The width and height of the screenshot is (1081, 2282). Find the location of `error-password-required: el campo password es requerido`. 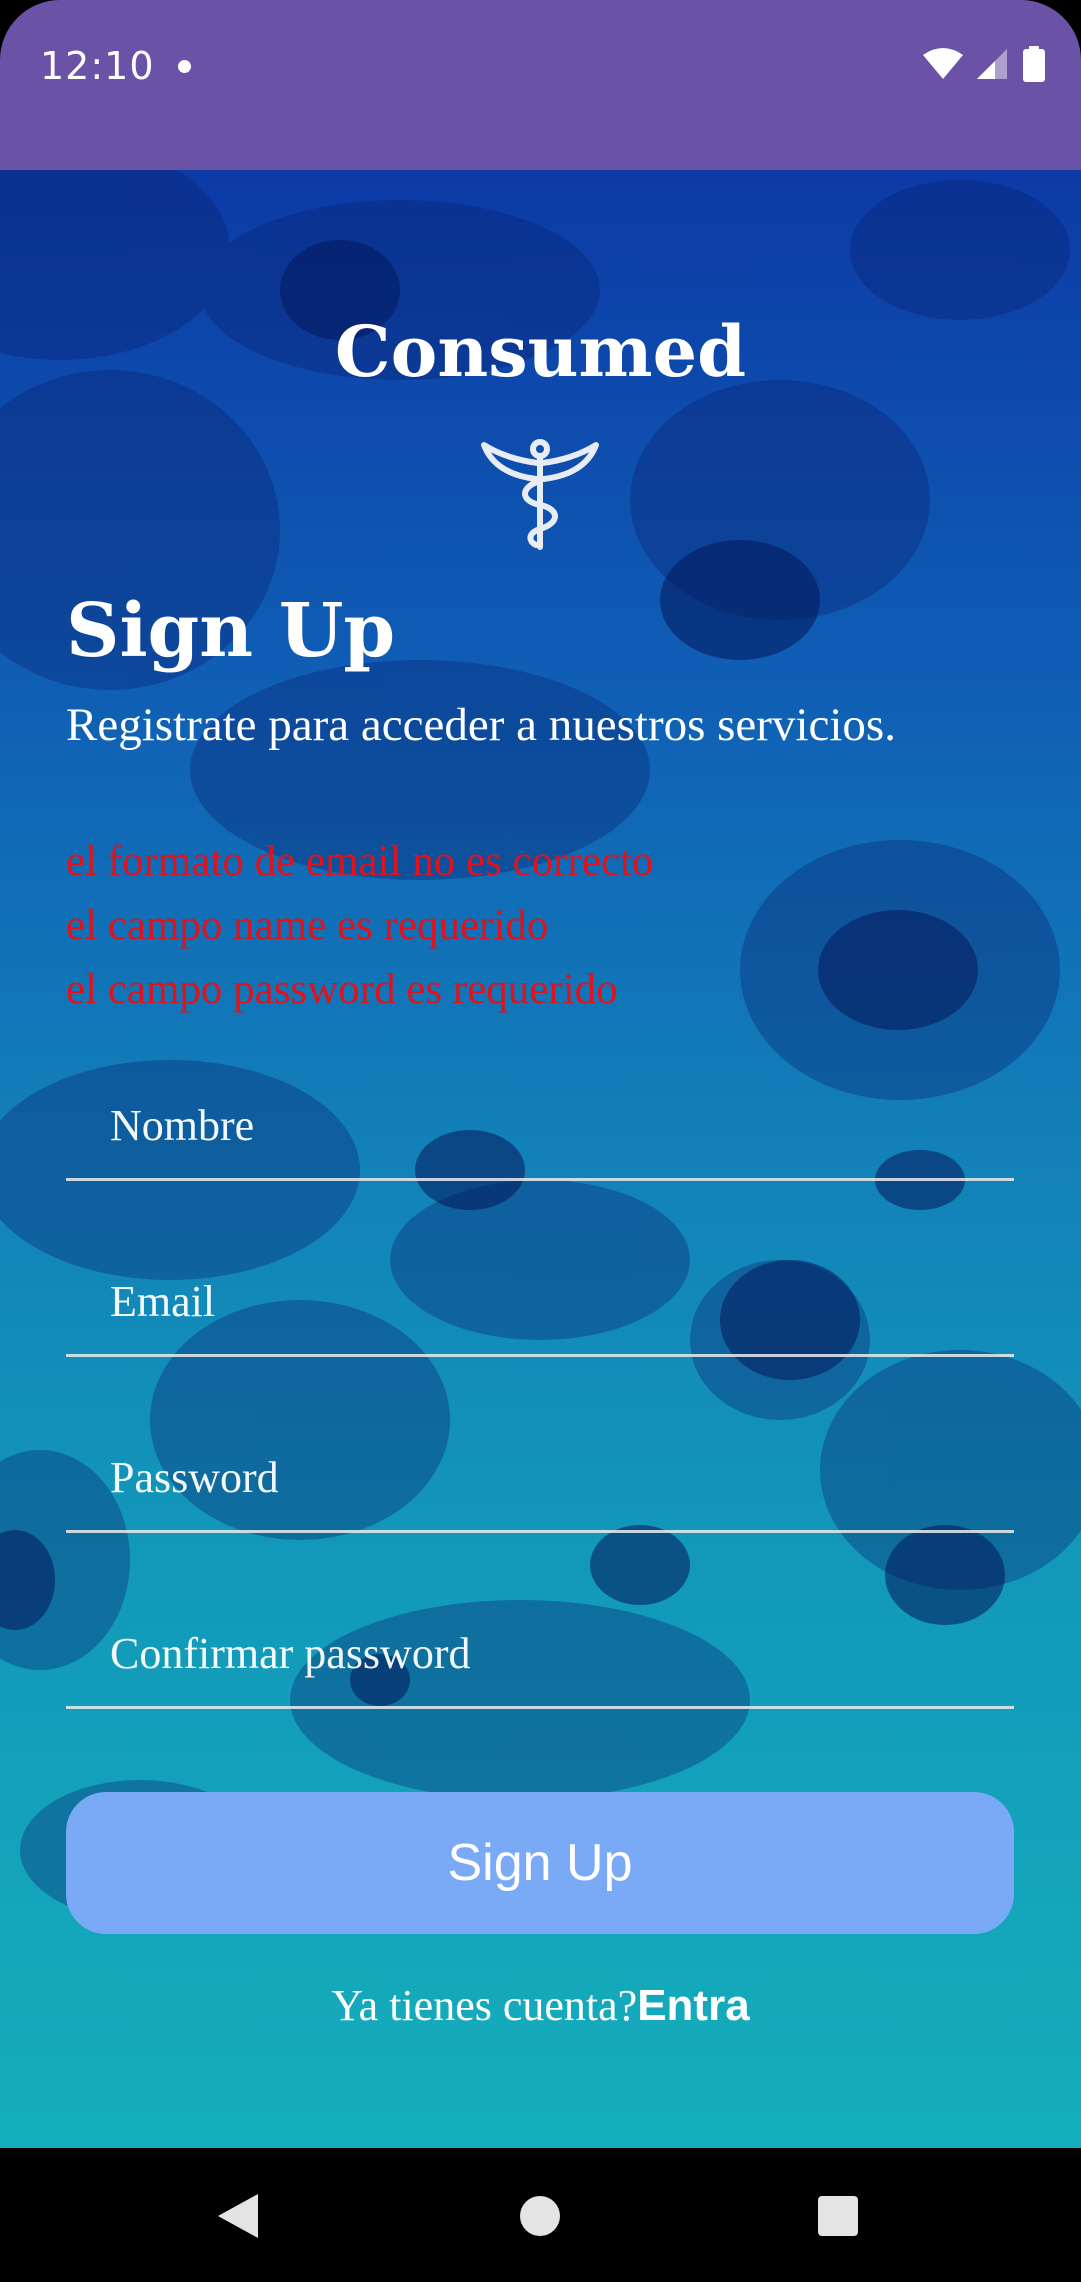

error-password-required: el campo password es requerido is located at coordinates (342, 989).